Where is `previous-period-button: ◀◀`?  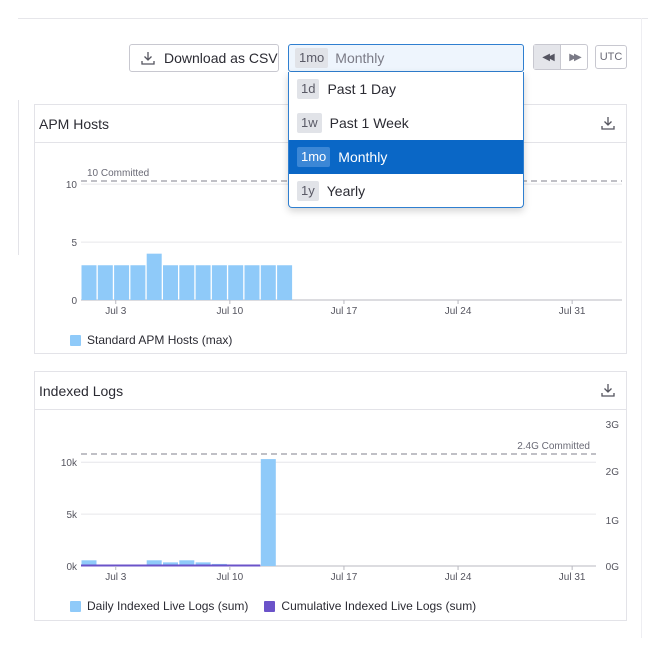
previous-period-button: ◀◀ is located at coordinates (547, 57).